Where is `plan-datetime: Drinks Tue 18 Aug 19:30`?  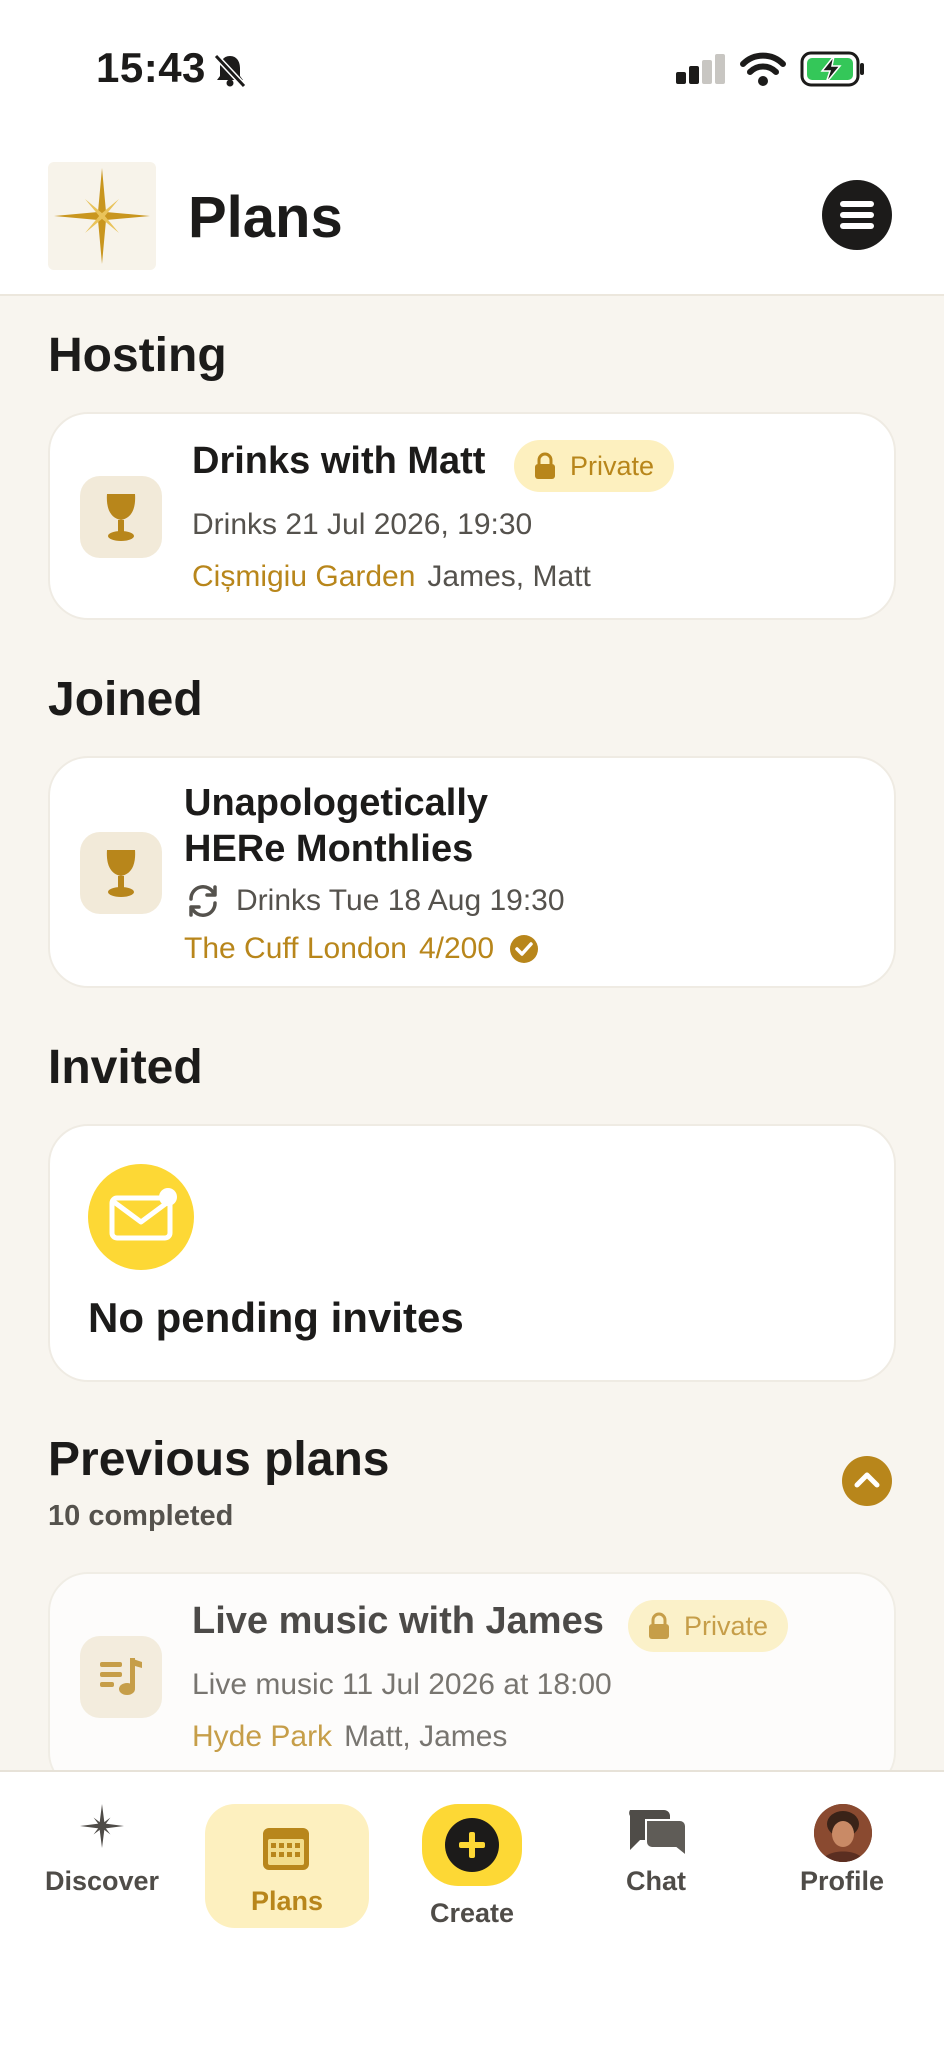 plan-datetime: Drinks Tue 18 Aug 19:30 is located at coordinates (400, 900).